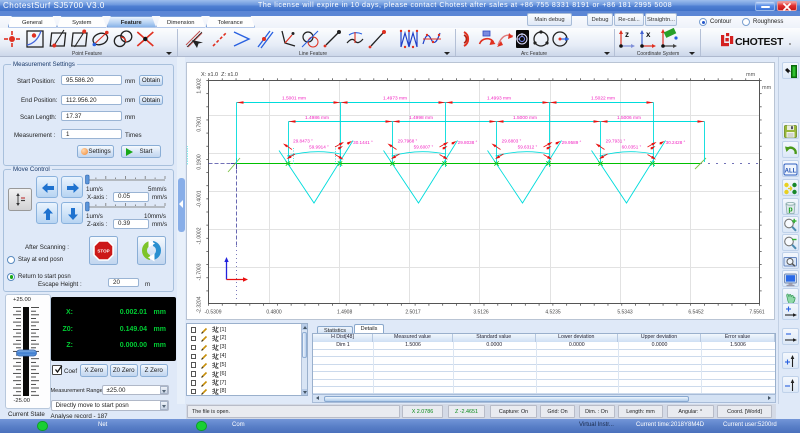  Describe the element at coordinates (481, 313) in the screenshot. I see `svg-text: 3.5126` at that location.